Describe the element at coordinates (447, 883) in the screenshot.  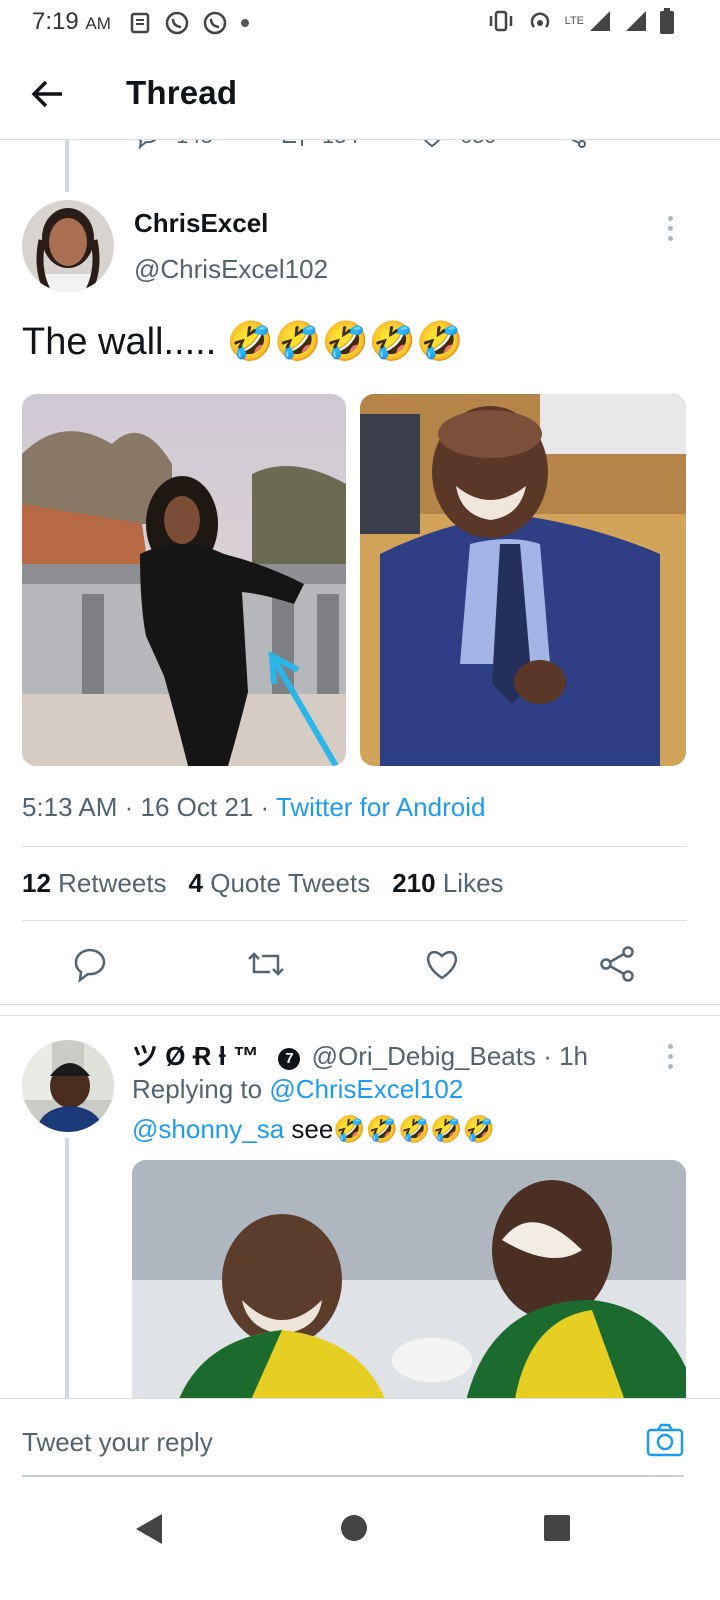
I see `likes-stat: 210 Likes` at that location.